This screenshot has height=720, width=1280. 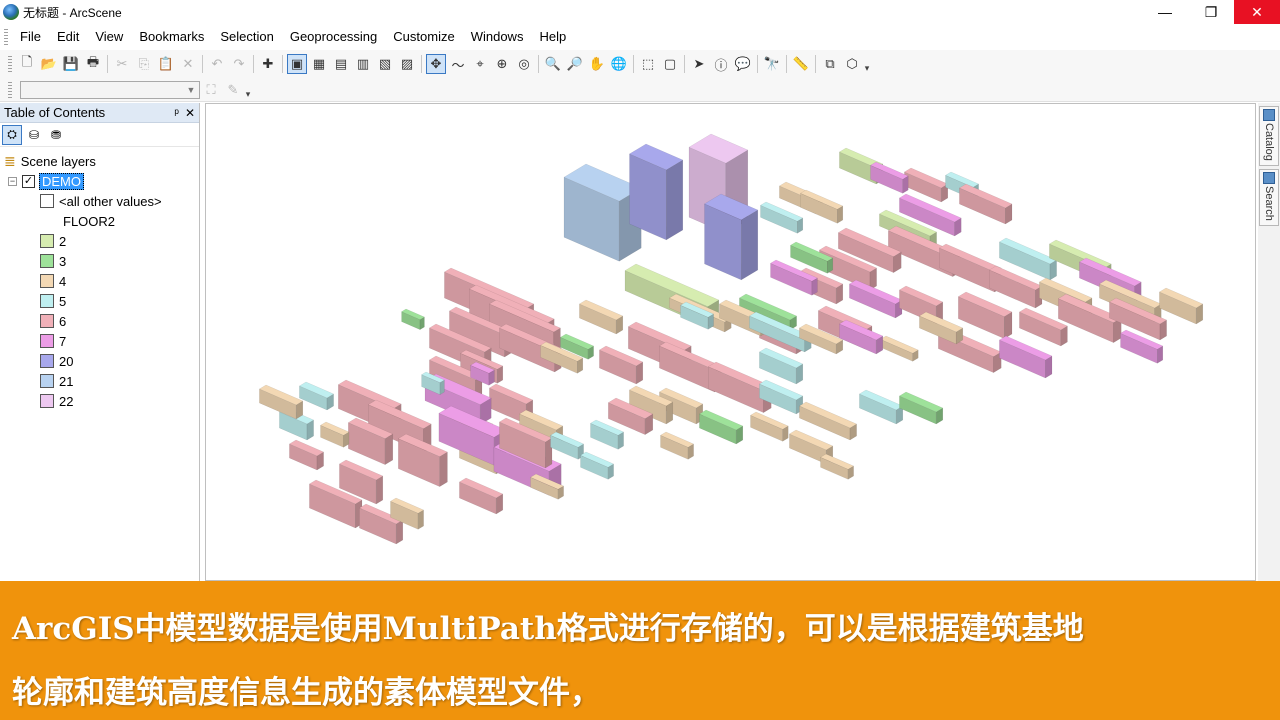 What do you see at coordinates (10, 64) in the screenshot?
I see `toolbar-grip` at bounding box center [10, 64].